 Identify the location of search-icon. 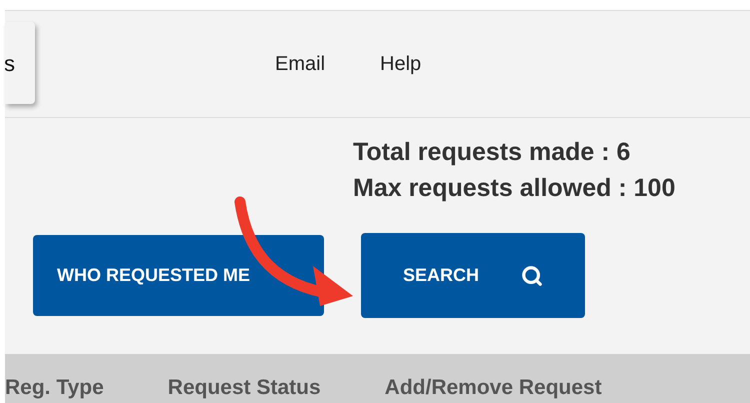
(532, 275).